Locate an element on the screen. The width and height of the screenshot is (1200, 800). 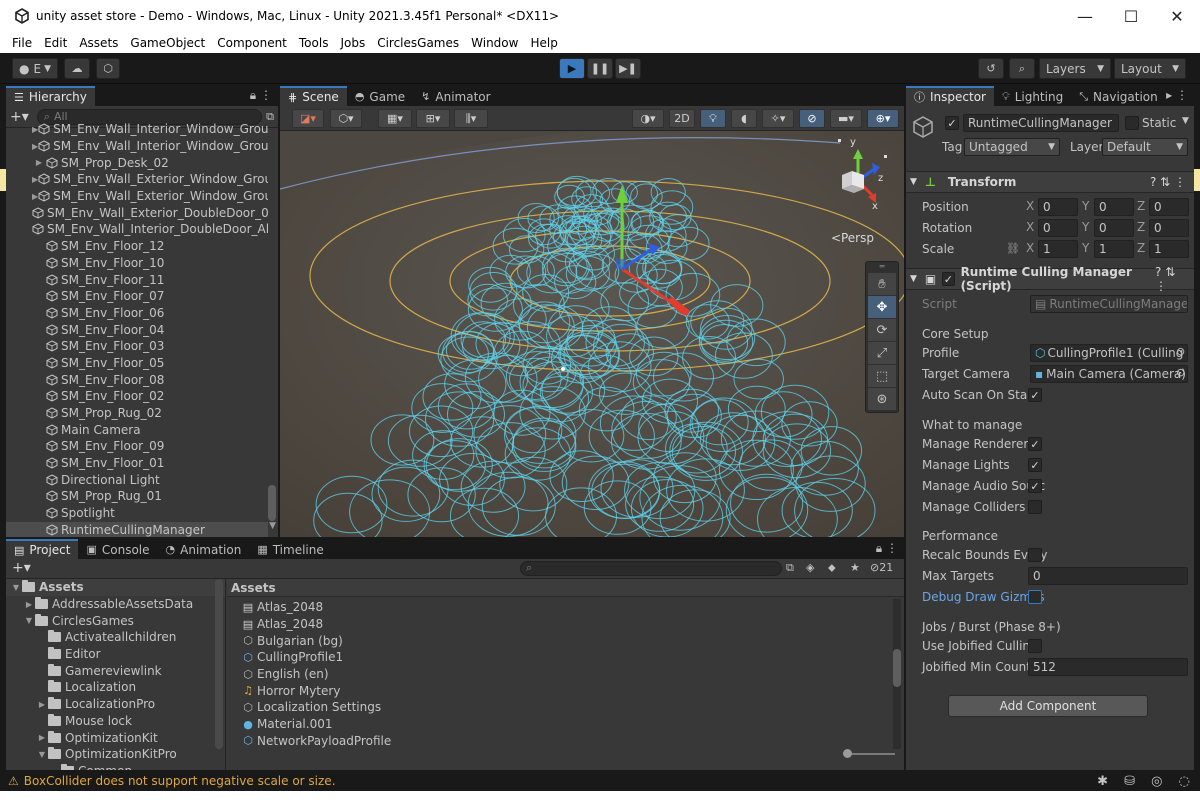
scale-y-input: 1 is located at coordinates (1114, 249).